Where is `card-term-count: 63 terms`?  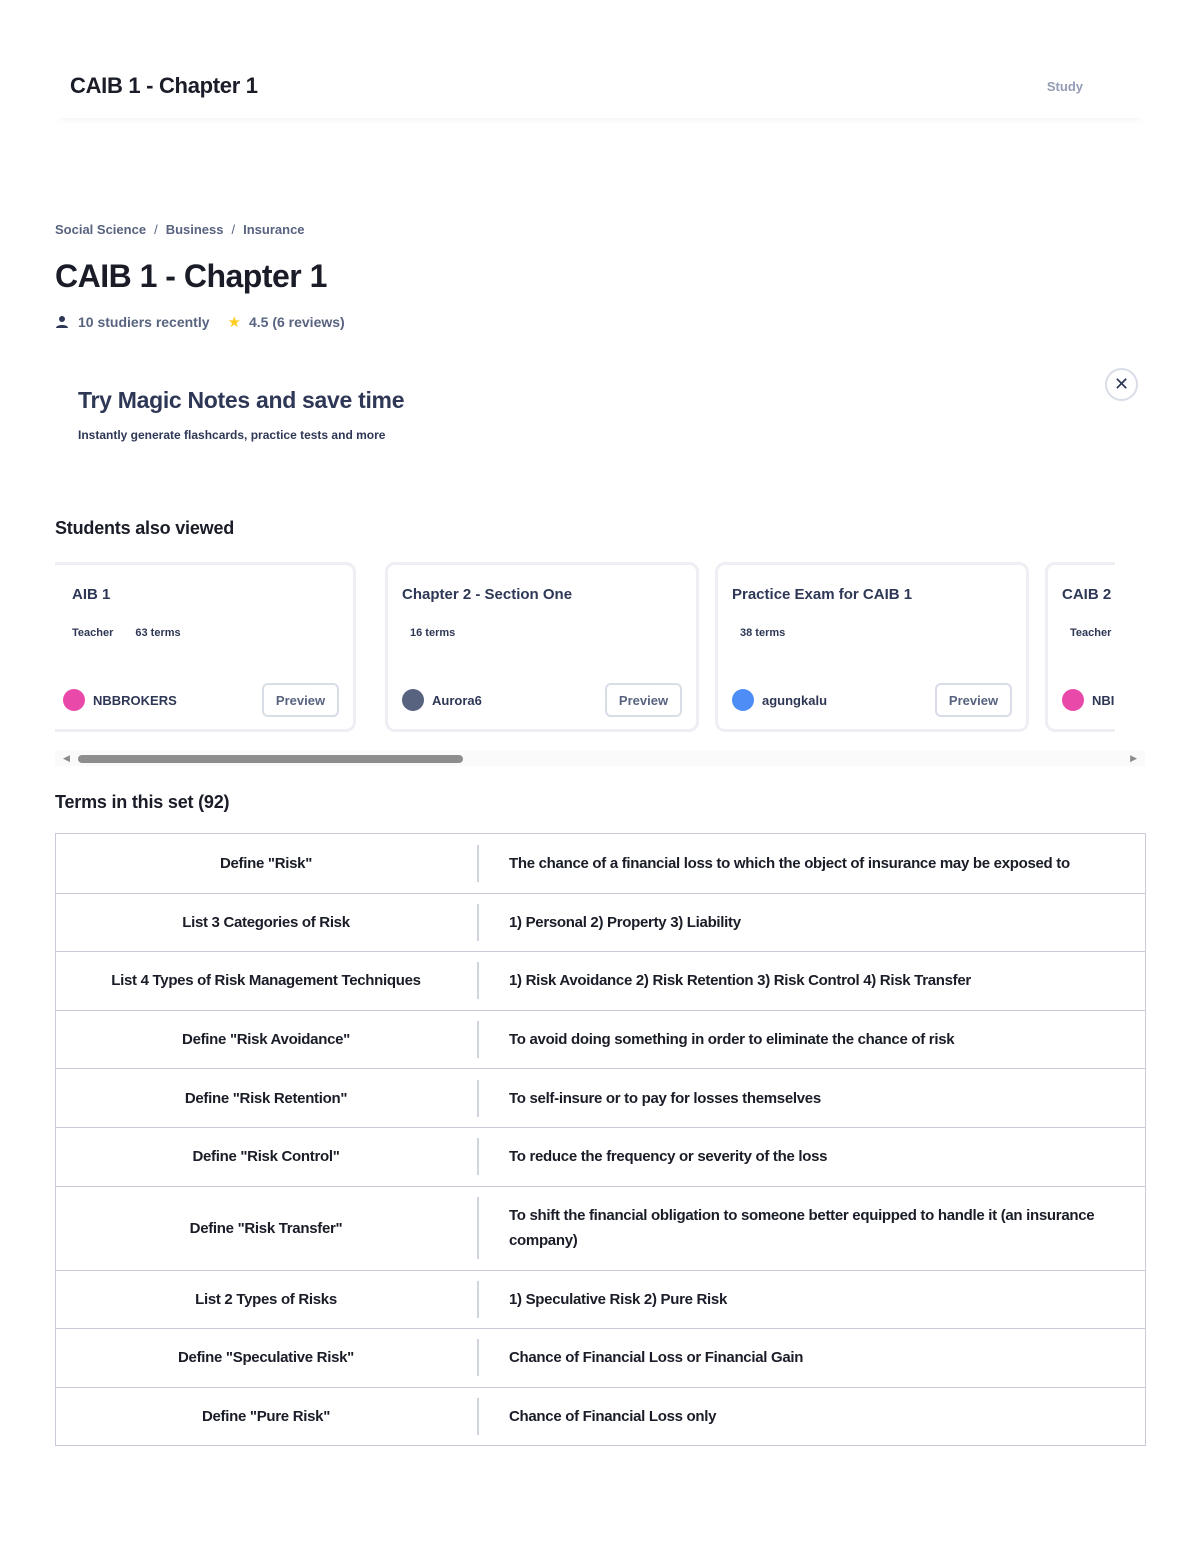
card-term-count: 63 terms is located at coordinates (158, 633).